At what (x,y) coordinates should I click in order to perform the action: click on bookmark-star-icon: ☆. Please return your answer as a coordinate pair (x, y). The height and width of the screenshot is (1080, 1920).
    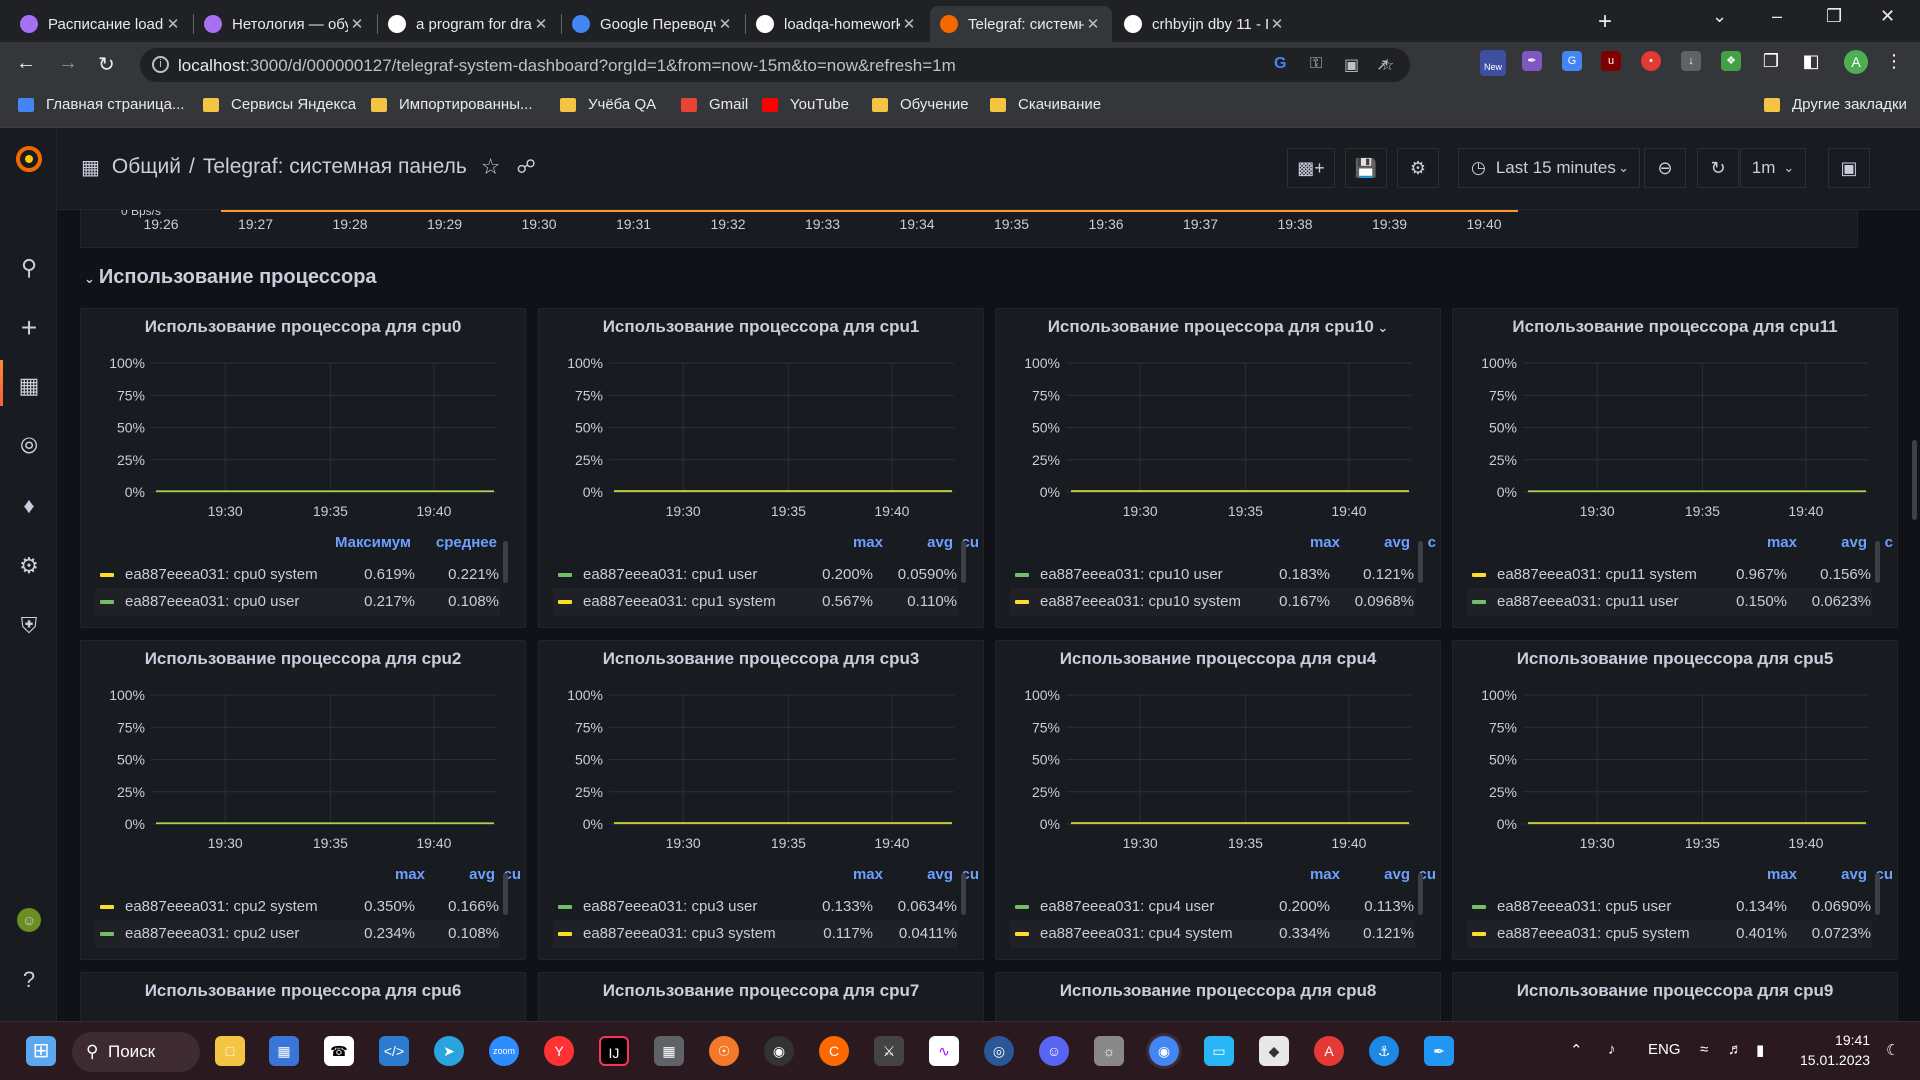
    Looking at the image, I should click on (1387, 65).